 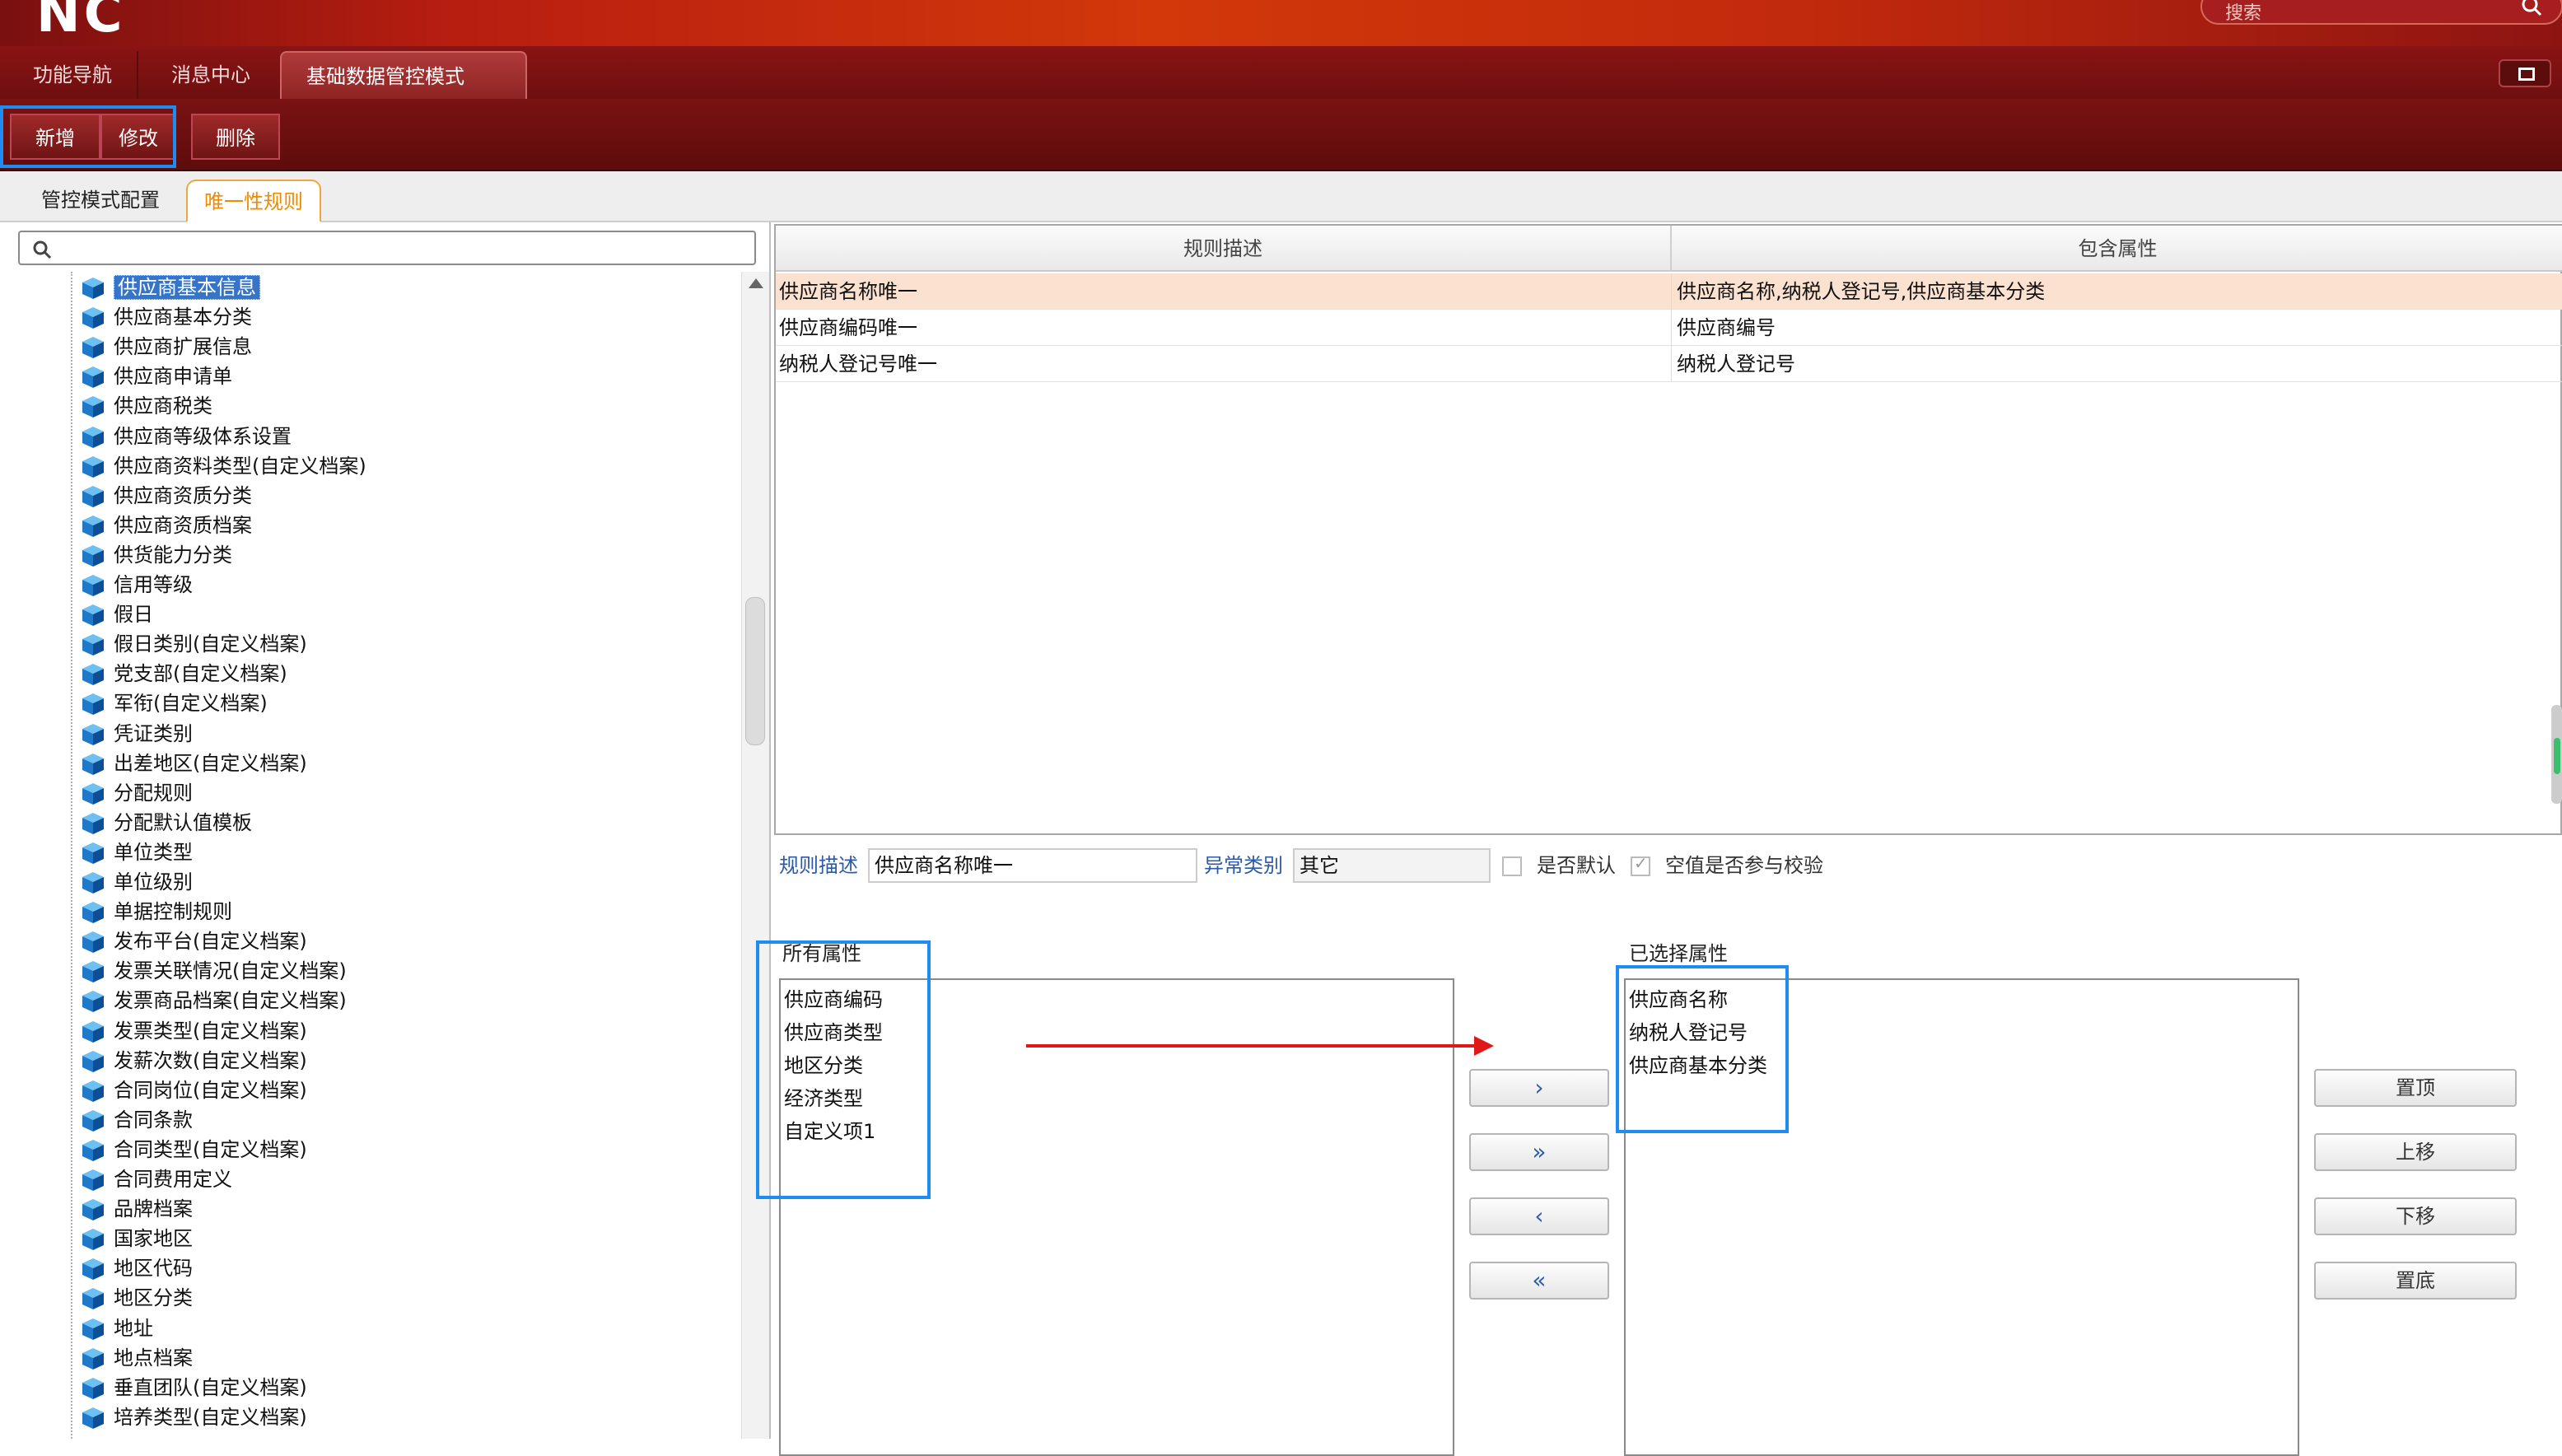 I want to click on tree-item: 分配规则, so click(x=137, y=793).